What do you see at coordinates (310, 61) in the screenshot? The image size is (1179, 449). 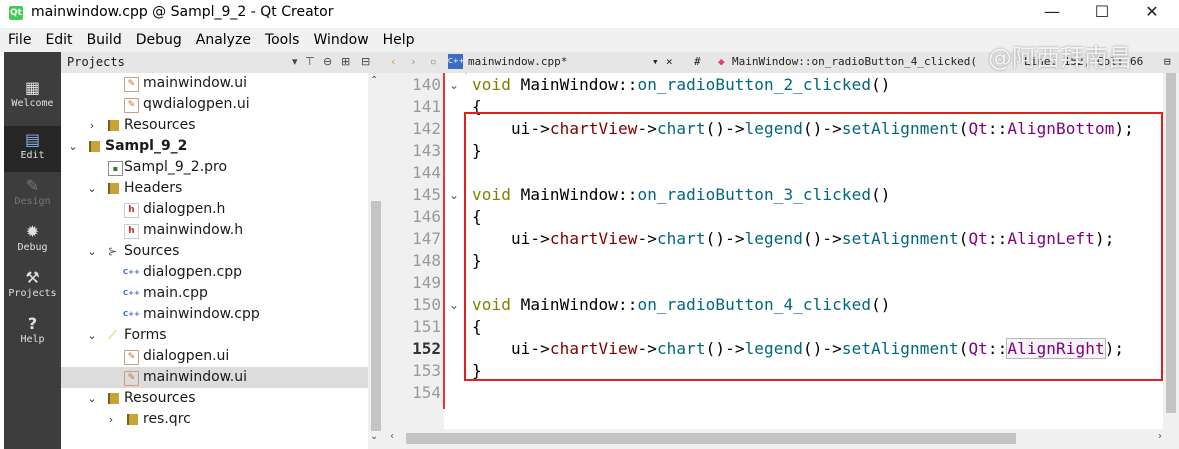 I see `filter-icon: ⊤` at bounding box center [310, 61].